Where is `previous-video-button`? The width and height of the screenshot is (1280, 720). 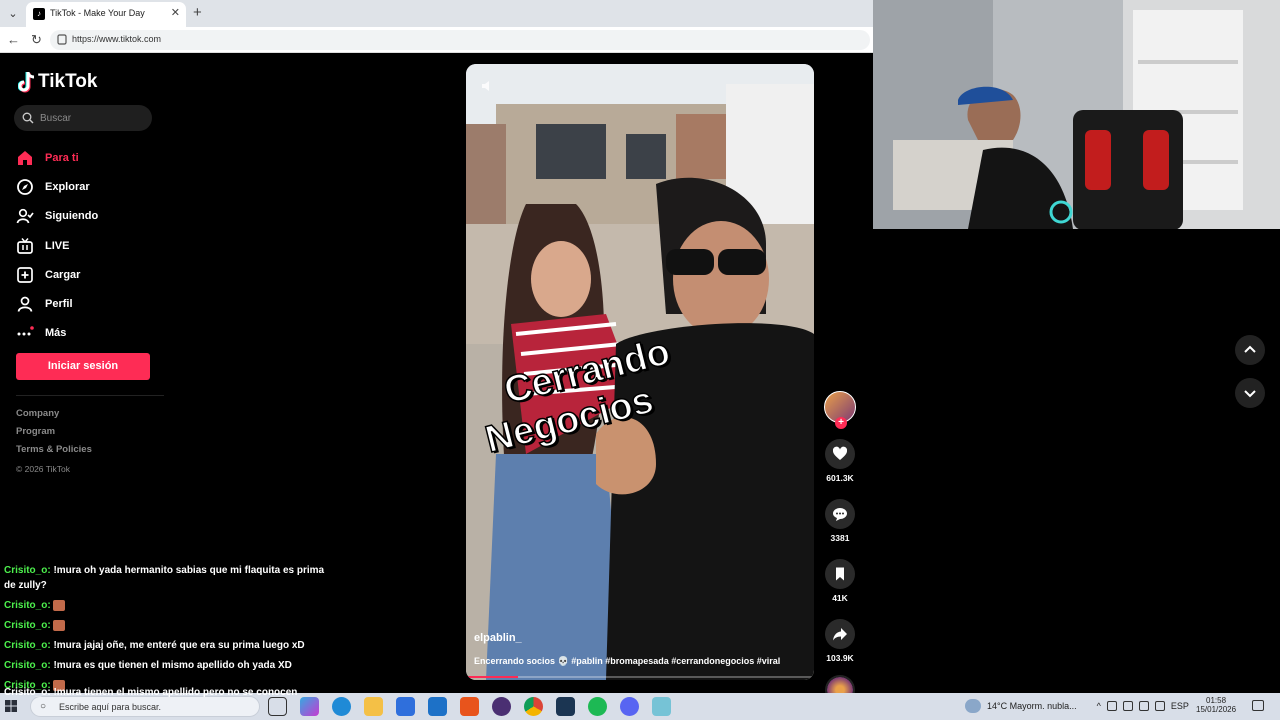 previous-video-button is located at coordinates (1250, 350).